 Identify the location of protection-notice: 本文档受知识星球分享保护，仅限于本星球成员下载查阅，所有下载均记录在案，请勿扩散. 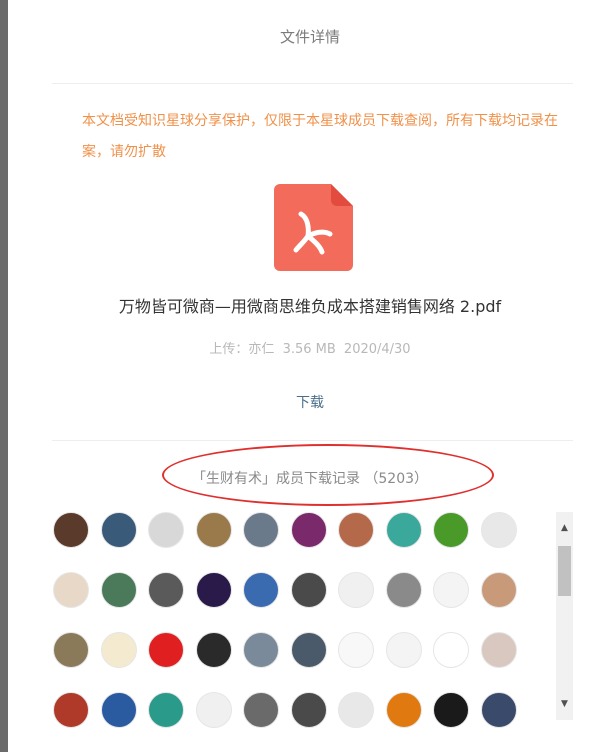
(320, 136).